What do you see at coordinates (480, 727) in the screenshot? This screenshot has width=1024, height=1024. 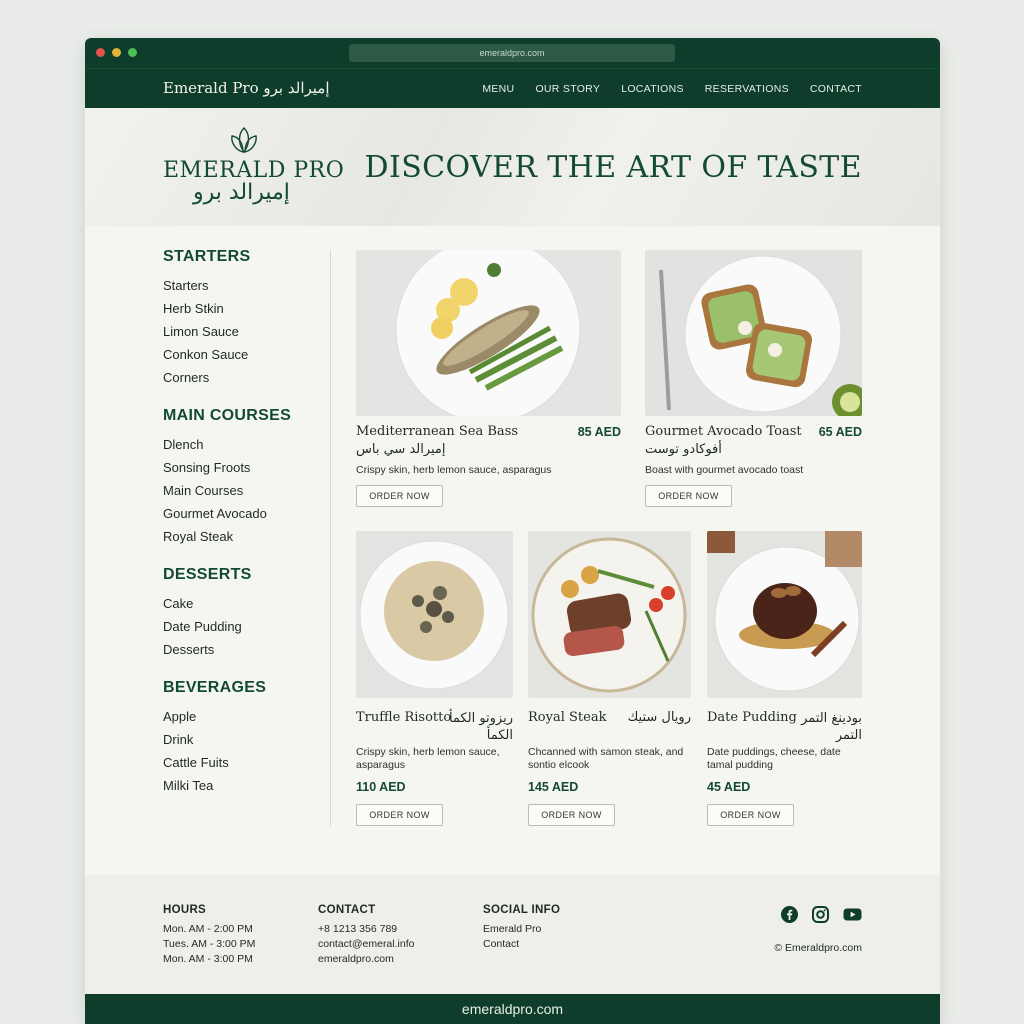 I see `dish-arabic-name: ريزوتو الكمأ الكمأ` at bounding box center [480, 727].